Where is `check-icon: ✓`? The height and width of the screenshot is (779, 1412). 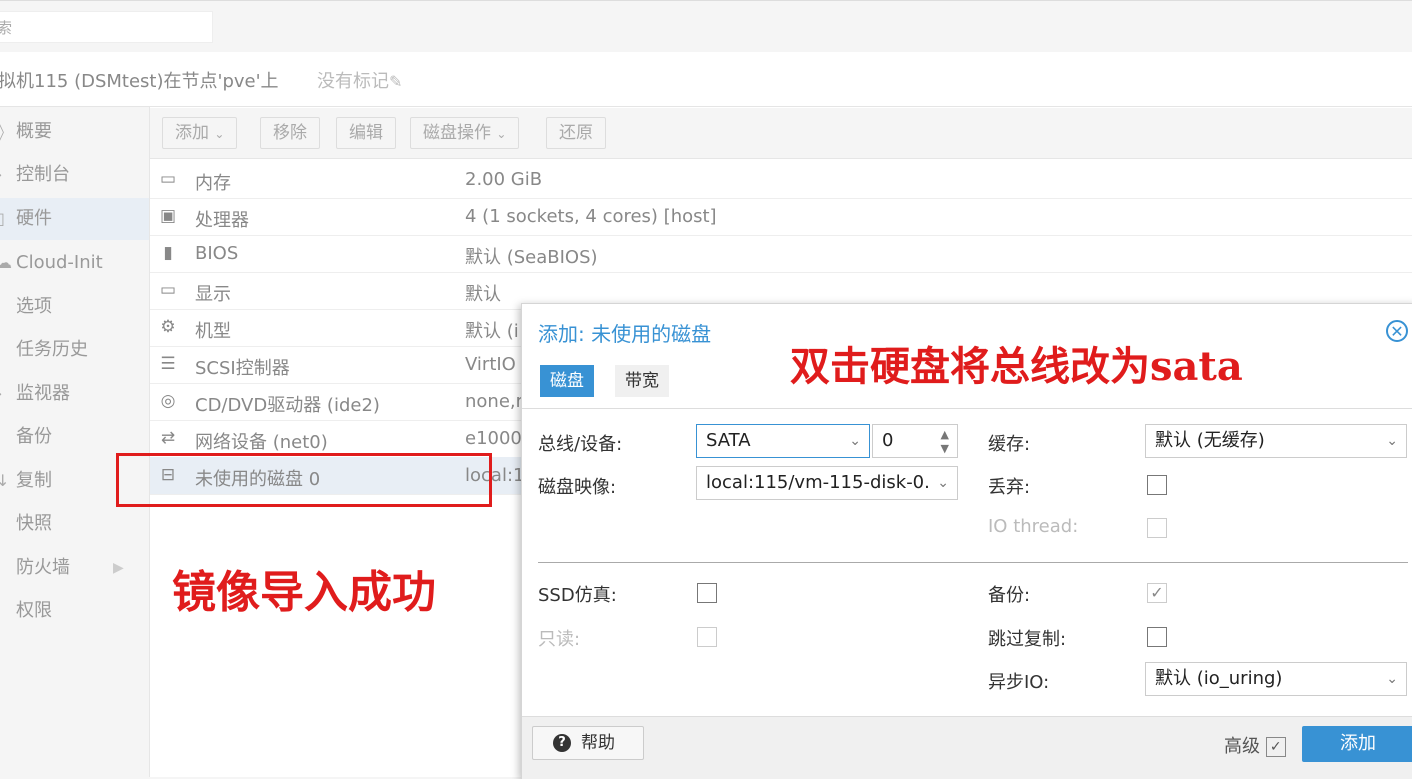
check-icon: ✓ is located at coordinates (1157, 592).